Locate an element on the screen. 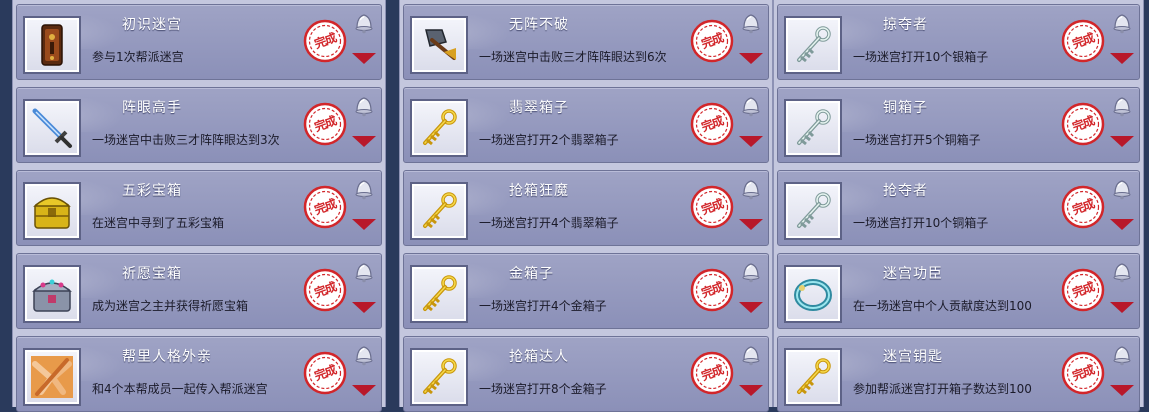 This screenshot has width=1149, height=412. achievement-card: 抢箱达人一场迷宫打开8个金箱子 完成 is located at coordinates (586, 374).